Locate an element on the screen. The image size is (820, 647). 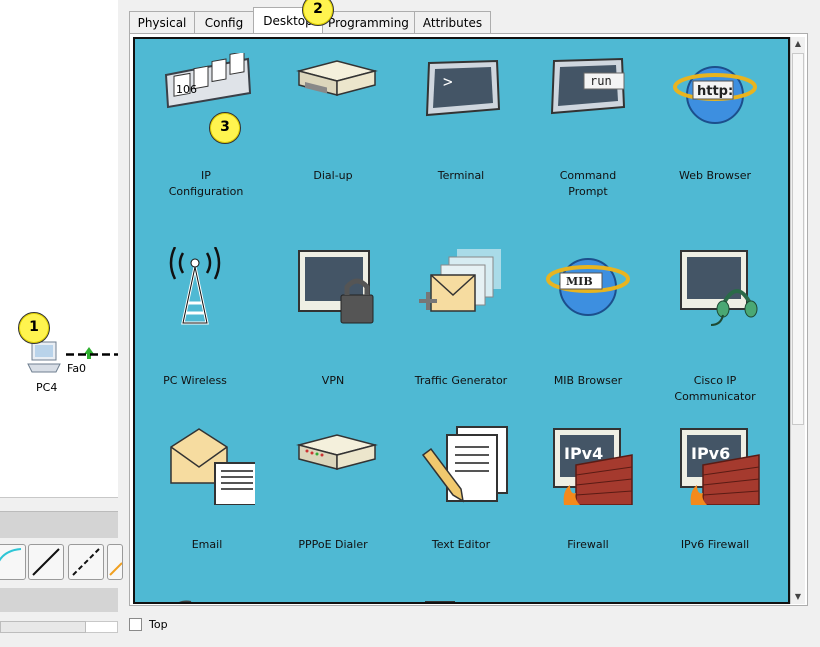
app-label: PC Wireless is located at coordinates (195, 380).